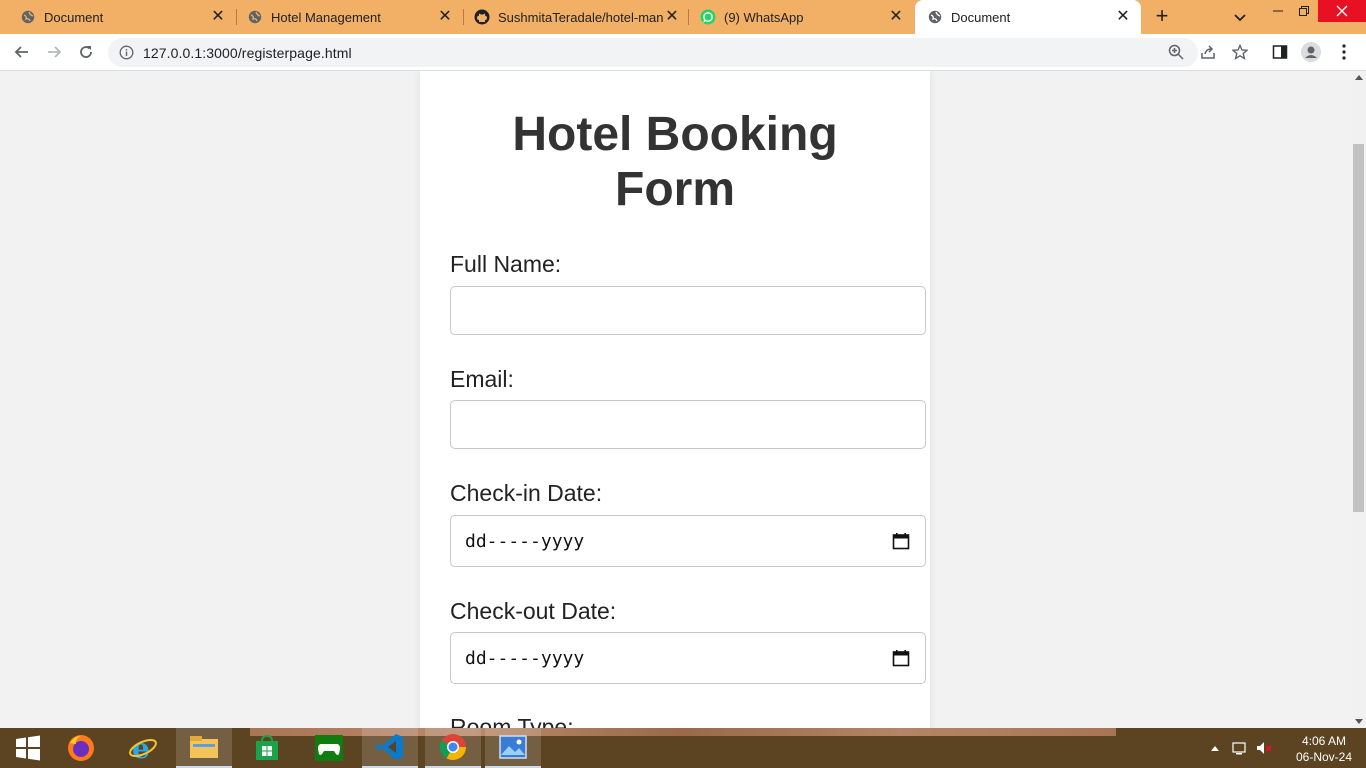  Describe the element at coordinates (675, 134) in the screenshot. I see `heading-line-1: Hotel Booking` at that location.